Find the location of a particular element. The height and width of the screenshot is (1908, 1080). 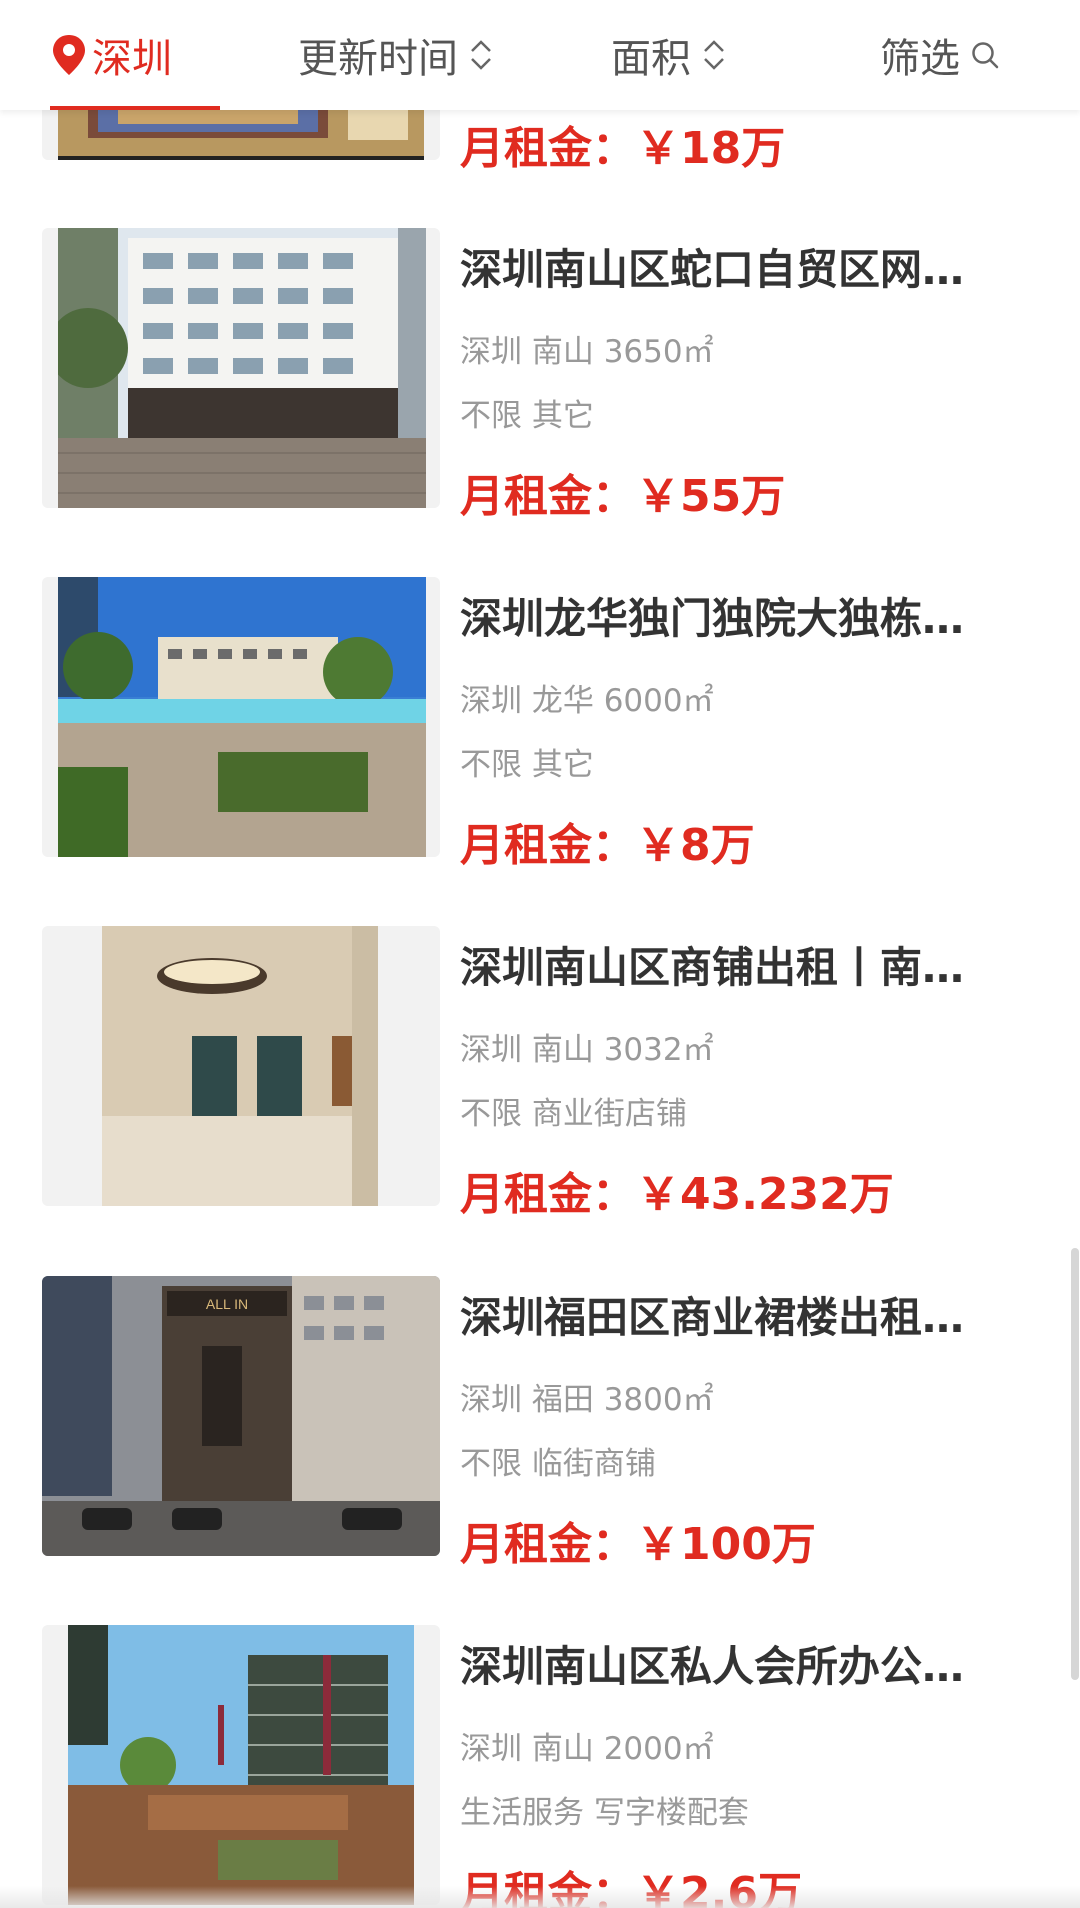

listing-price: 月租金：￥18万 is located at coordinates (623, 148).